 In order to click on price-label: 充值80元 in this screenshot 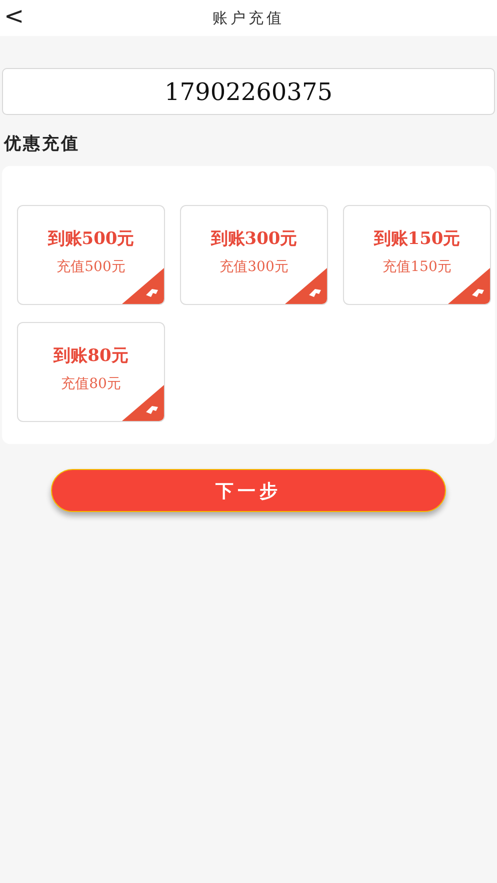, I will do `click(91, 384)`.